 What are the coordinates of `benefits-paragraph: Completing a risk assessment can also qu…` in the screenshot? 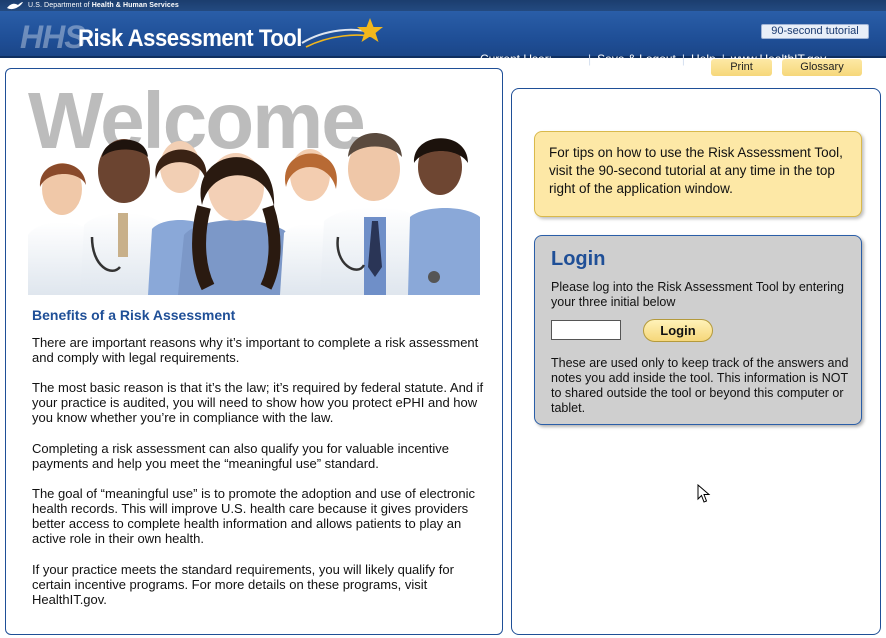 It's located at (240, 456).